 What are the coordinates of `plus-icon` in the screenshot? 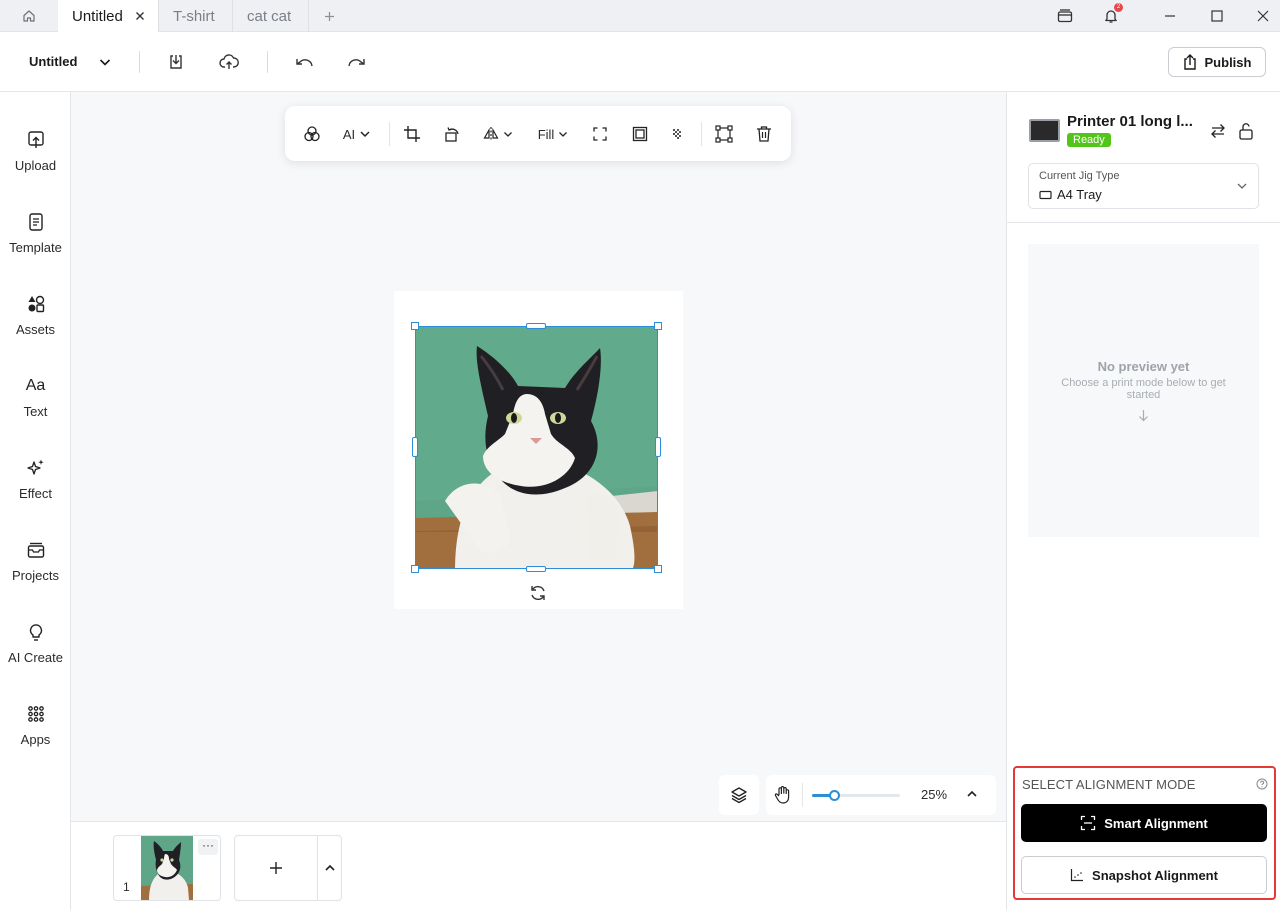 It's located at (276, 868).